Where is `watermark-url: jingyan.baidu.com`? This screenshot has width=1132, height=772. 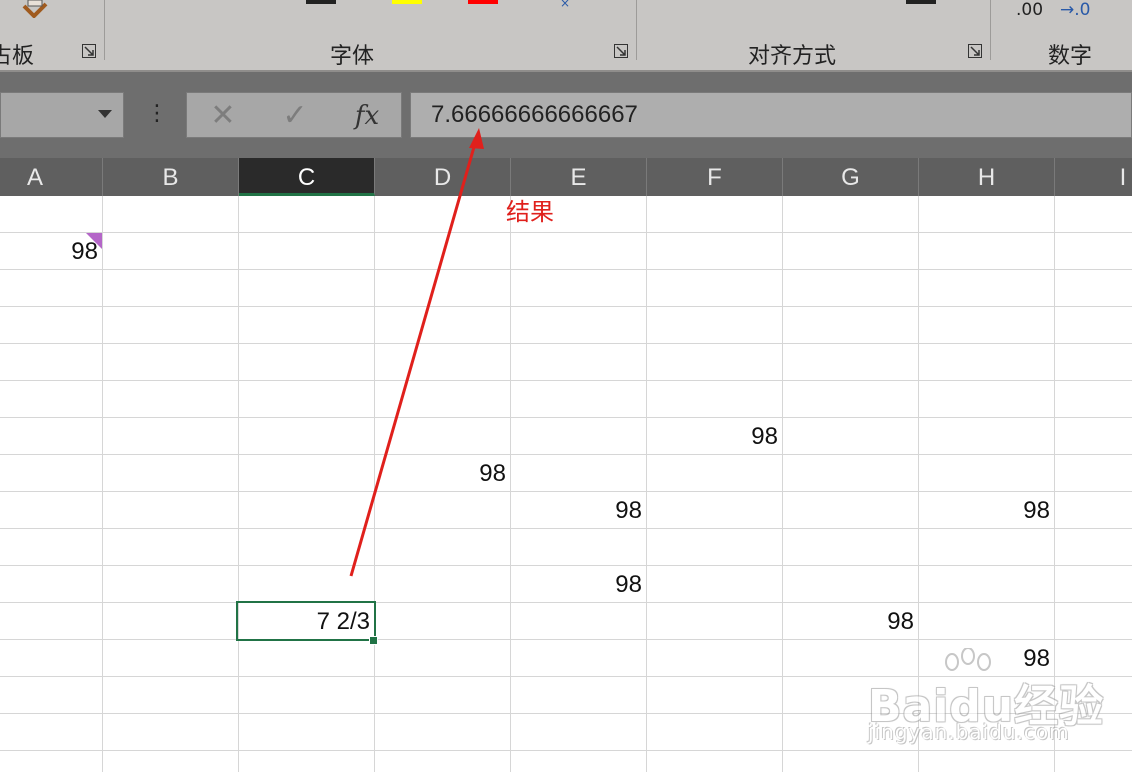
watermark-url: jingyan.baidu.com is located at coordinates (969, 732).